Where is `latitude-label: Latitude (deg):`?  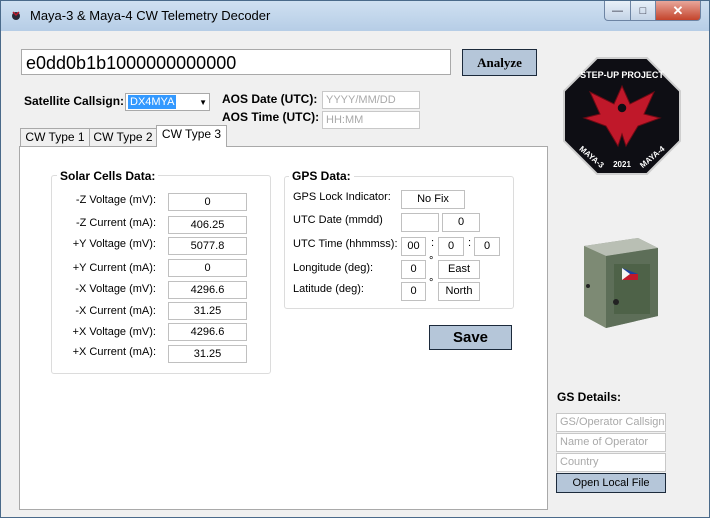
latitude-label: Latitude (deg): is located at coordinates (328, 289).